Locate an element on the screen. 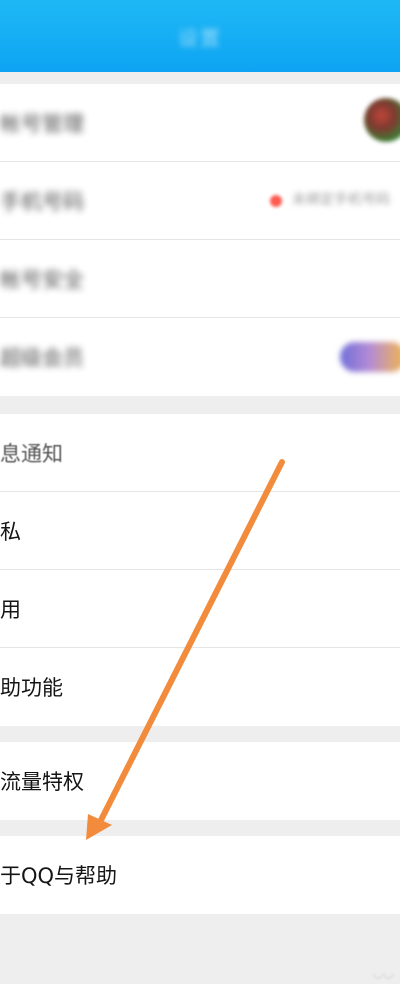 The image size is (400, 984). phone-number-label: 手机号码 is located at coordinates (42, 201).